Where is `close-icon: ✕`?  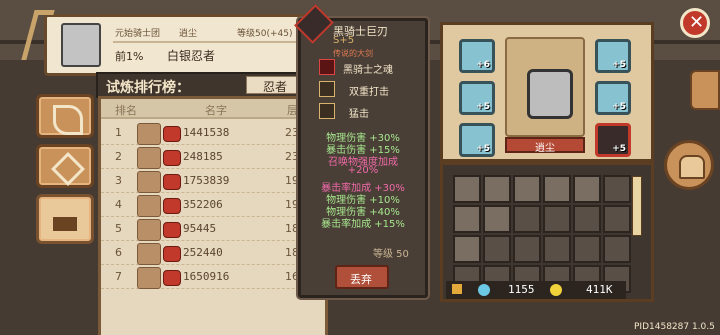
close-icon: ✕ is located at coordinates (697, 22).